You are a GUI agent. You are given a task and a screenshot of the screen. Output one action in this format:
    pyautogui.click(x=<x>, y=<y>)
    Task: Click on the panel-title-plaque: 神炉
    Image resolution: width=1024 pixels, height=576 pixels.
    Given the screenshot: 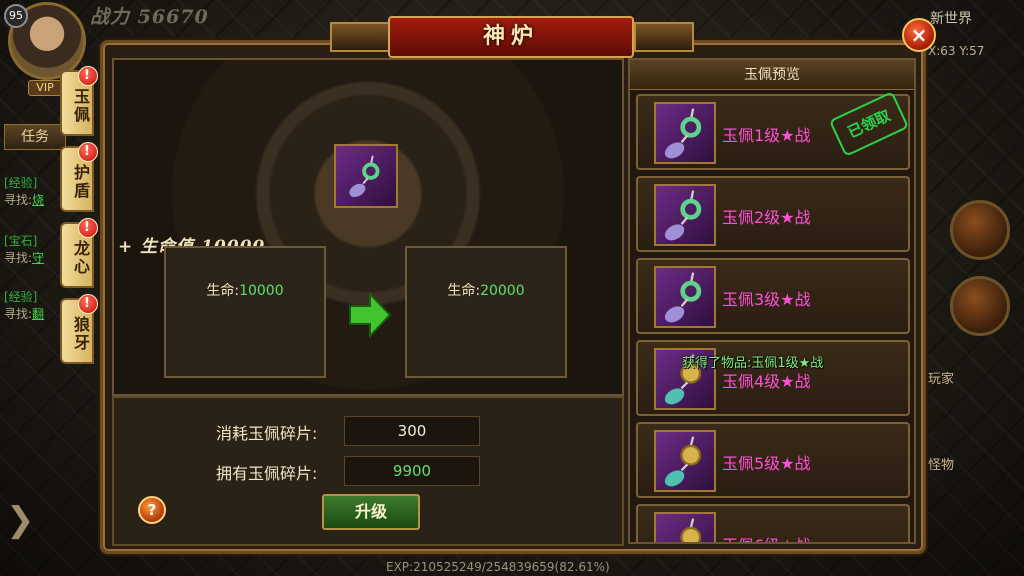 What is the action you would take?
    pyautogui.click(x=511, y=37)
    